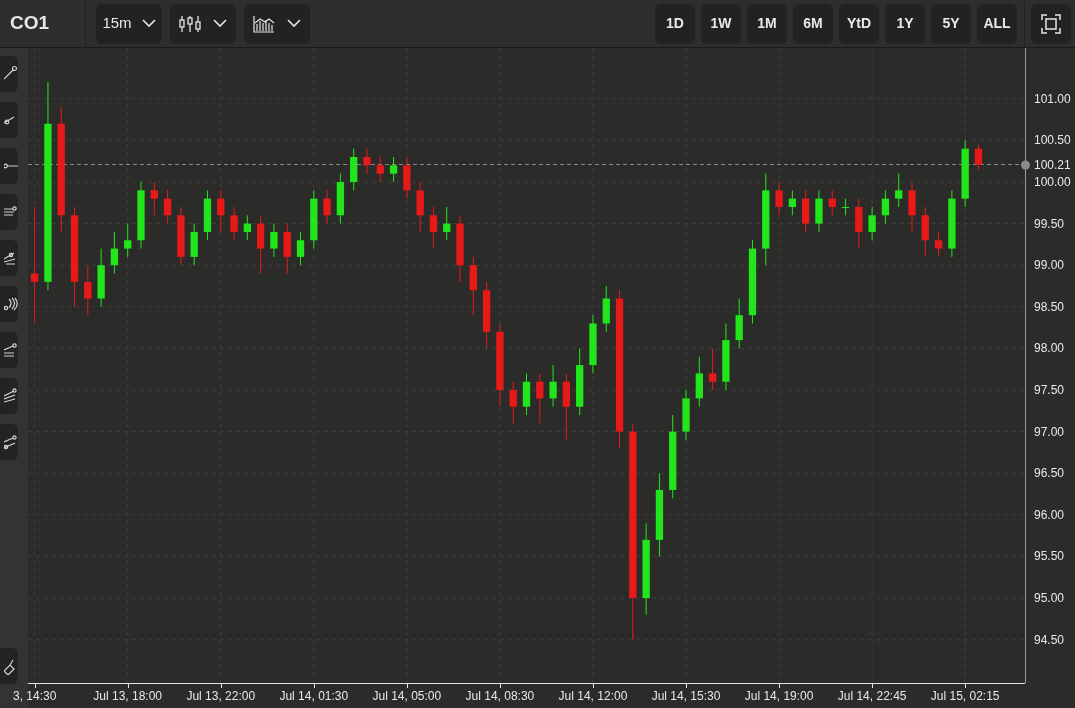  What do you see at coordinates (203, 23) in the screenshot?
I see `chart-type-dropdown` at bounding box center [203, 23].